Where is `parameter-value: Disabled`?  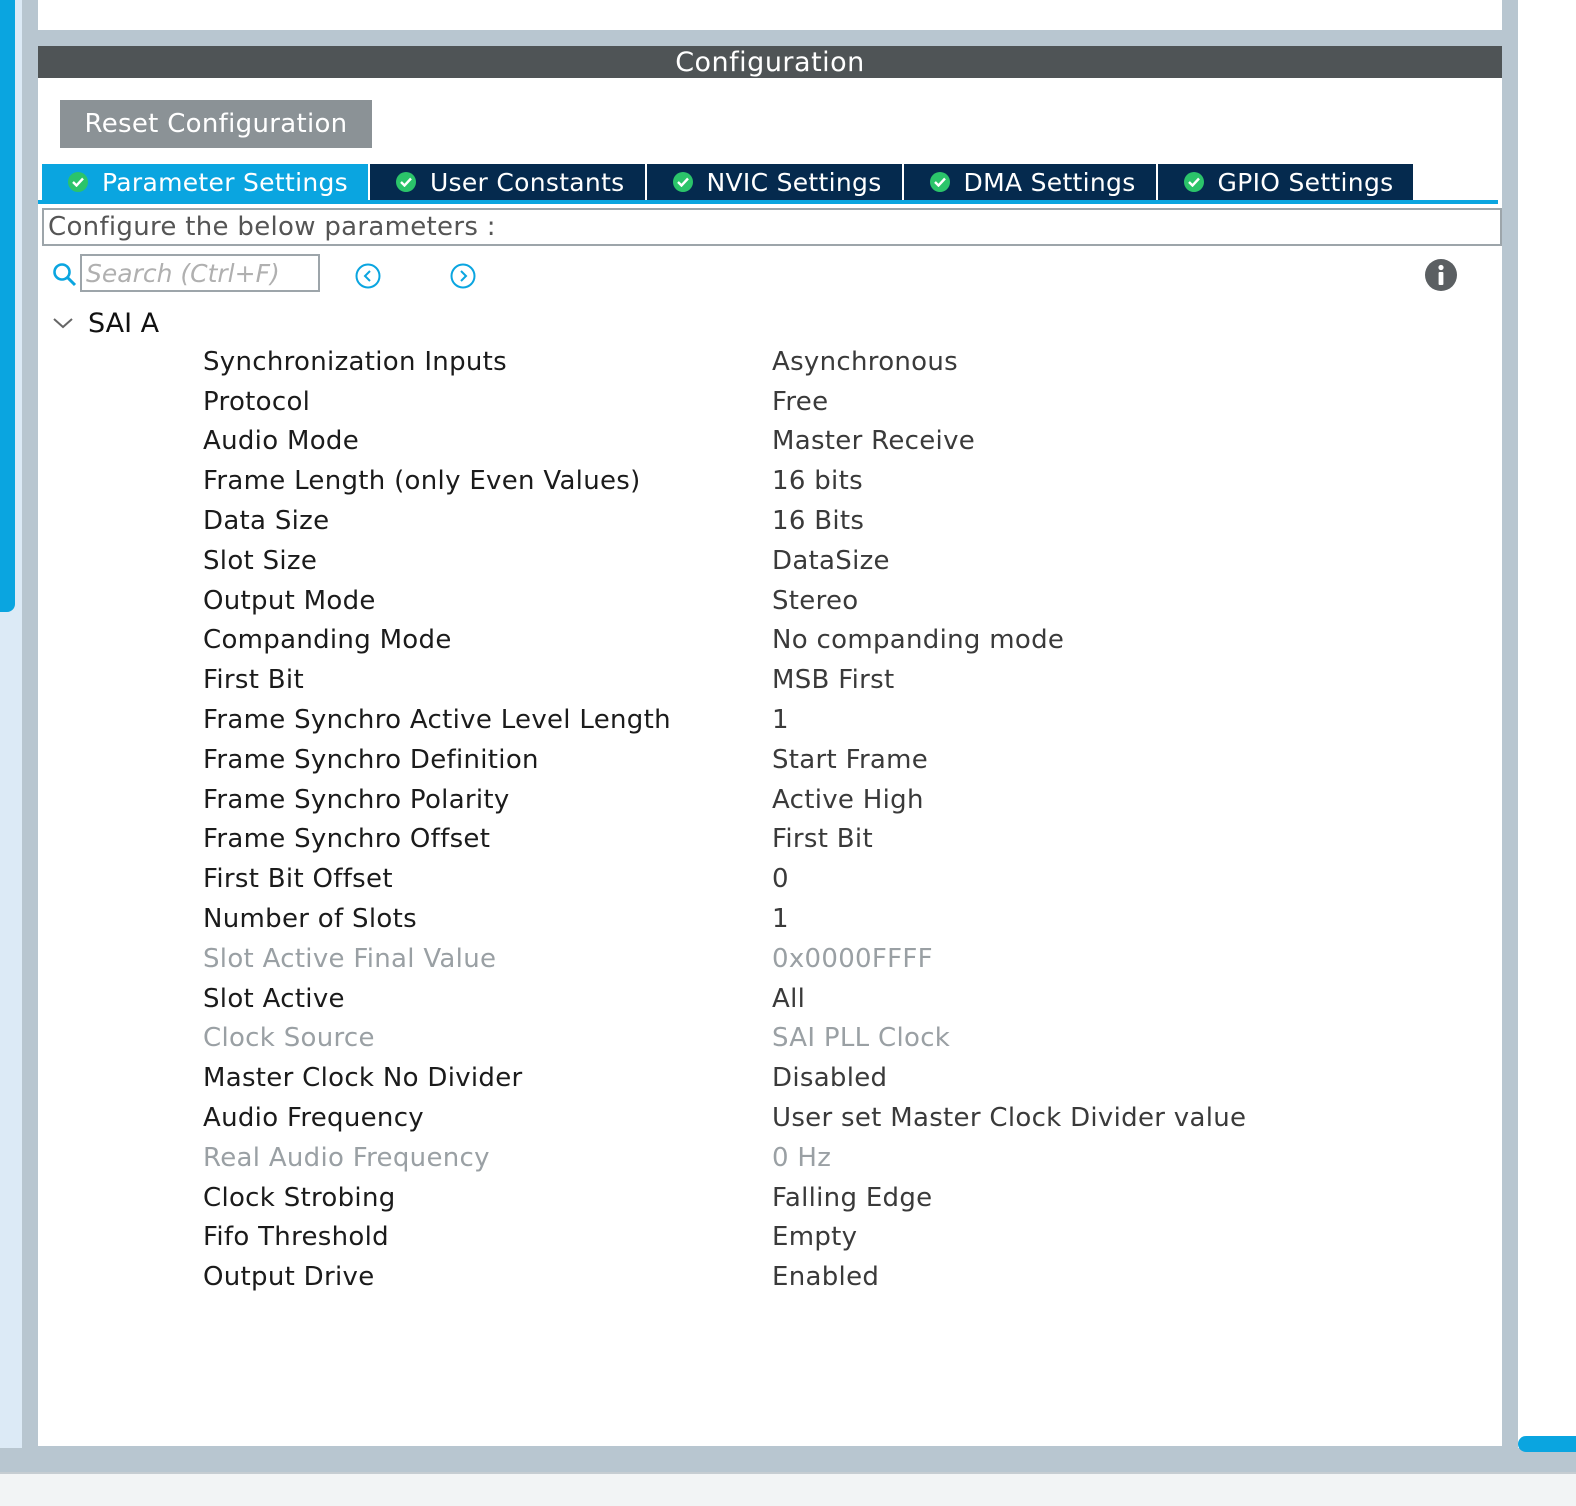
parameter-value: Disabled is located at coordinates (829, 1078).